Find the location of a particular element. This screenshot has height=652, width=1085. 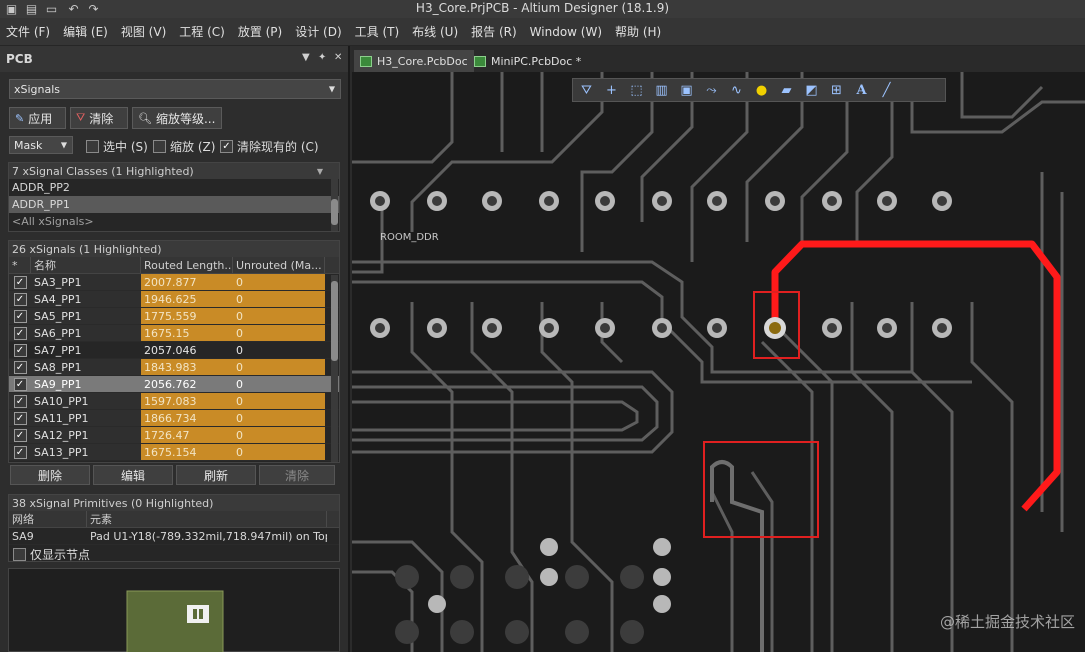

nodes-only-checkbox: 仅显示节点 is located at coordinates (51, 554).